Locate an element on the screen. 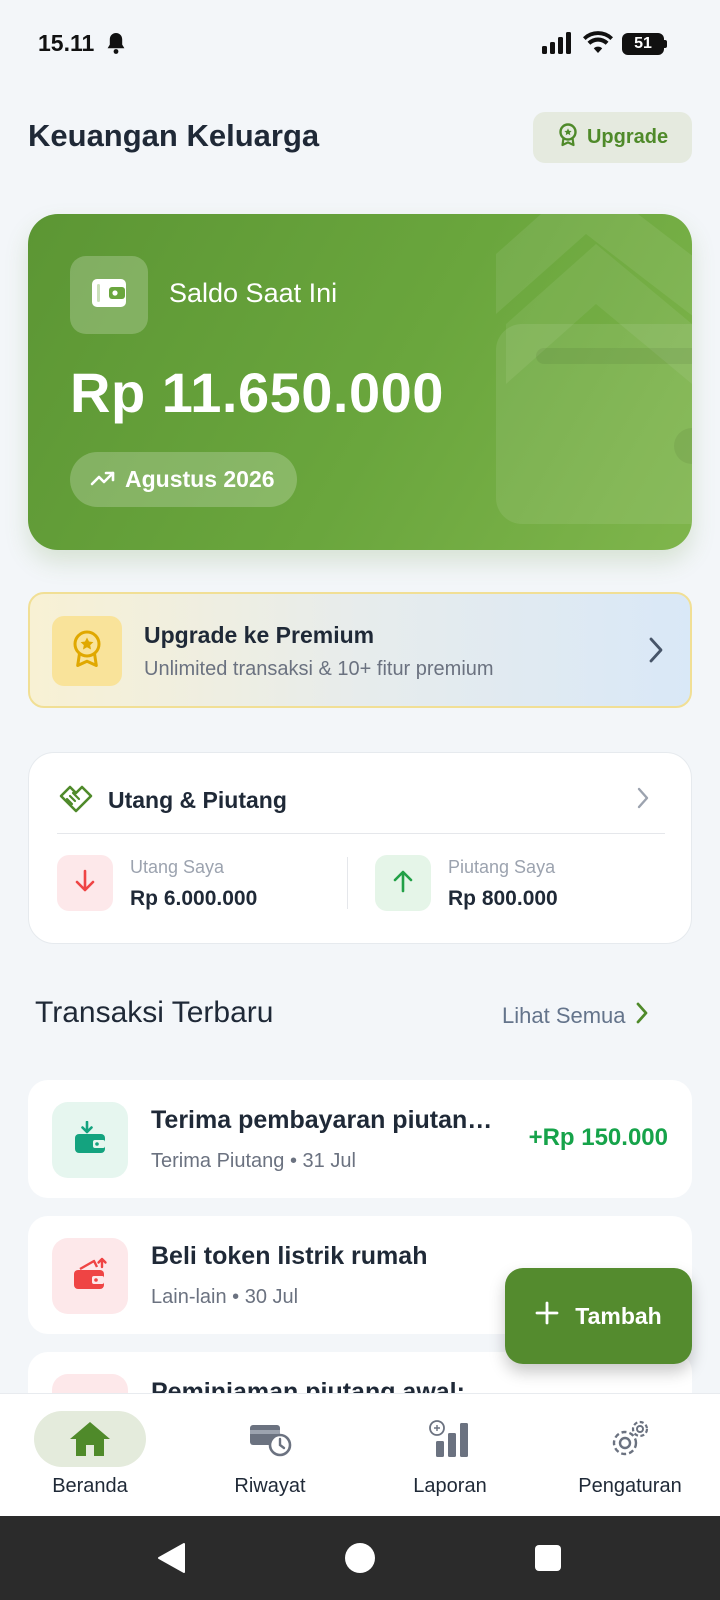 The width and height of the screenshot is (720, 1600). arrow-down-icon is located at coordinates (85, 883).